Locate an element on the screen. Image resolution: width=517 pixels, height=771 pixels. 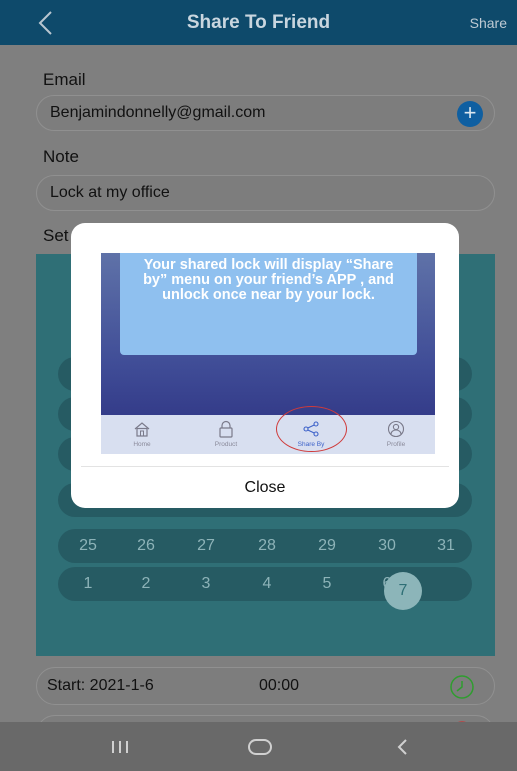
selected-day-label: 7 is located at coordinates (403, 590).